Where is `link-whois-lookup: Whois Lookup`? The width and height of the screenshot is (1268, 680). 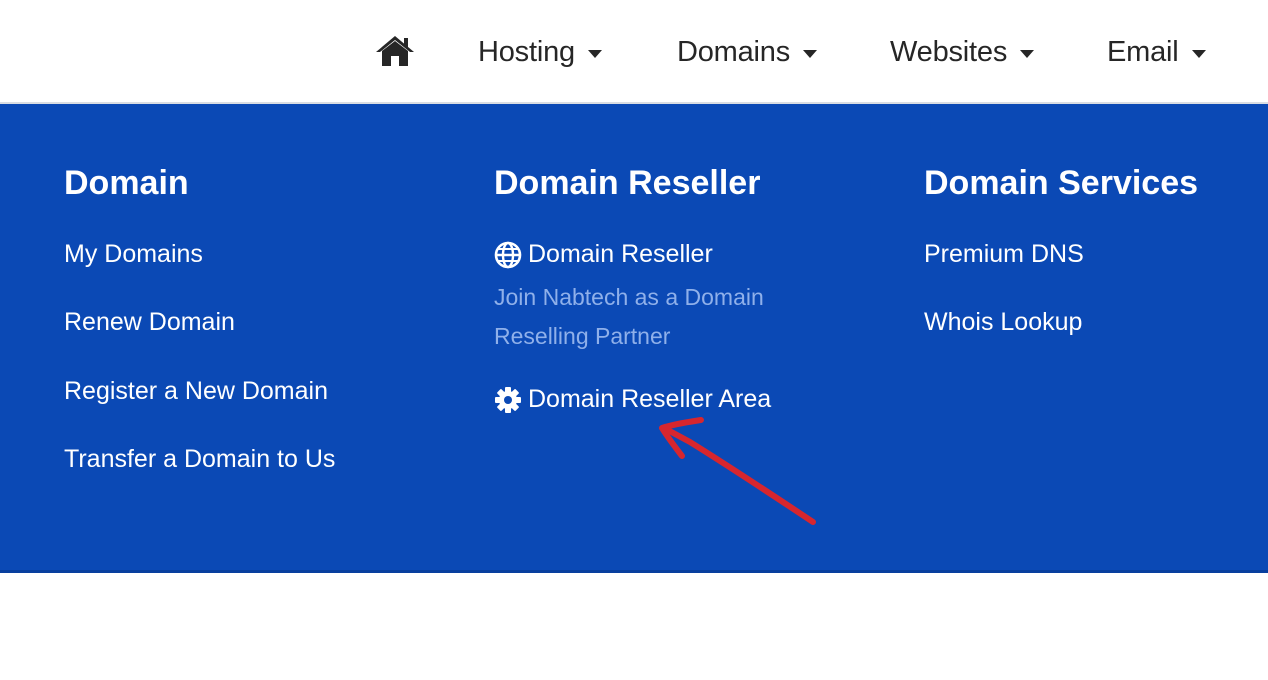 link-whois-lookup: Whois Lookup is located at coordinates (1003, 322).